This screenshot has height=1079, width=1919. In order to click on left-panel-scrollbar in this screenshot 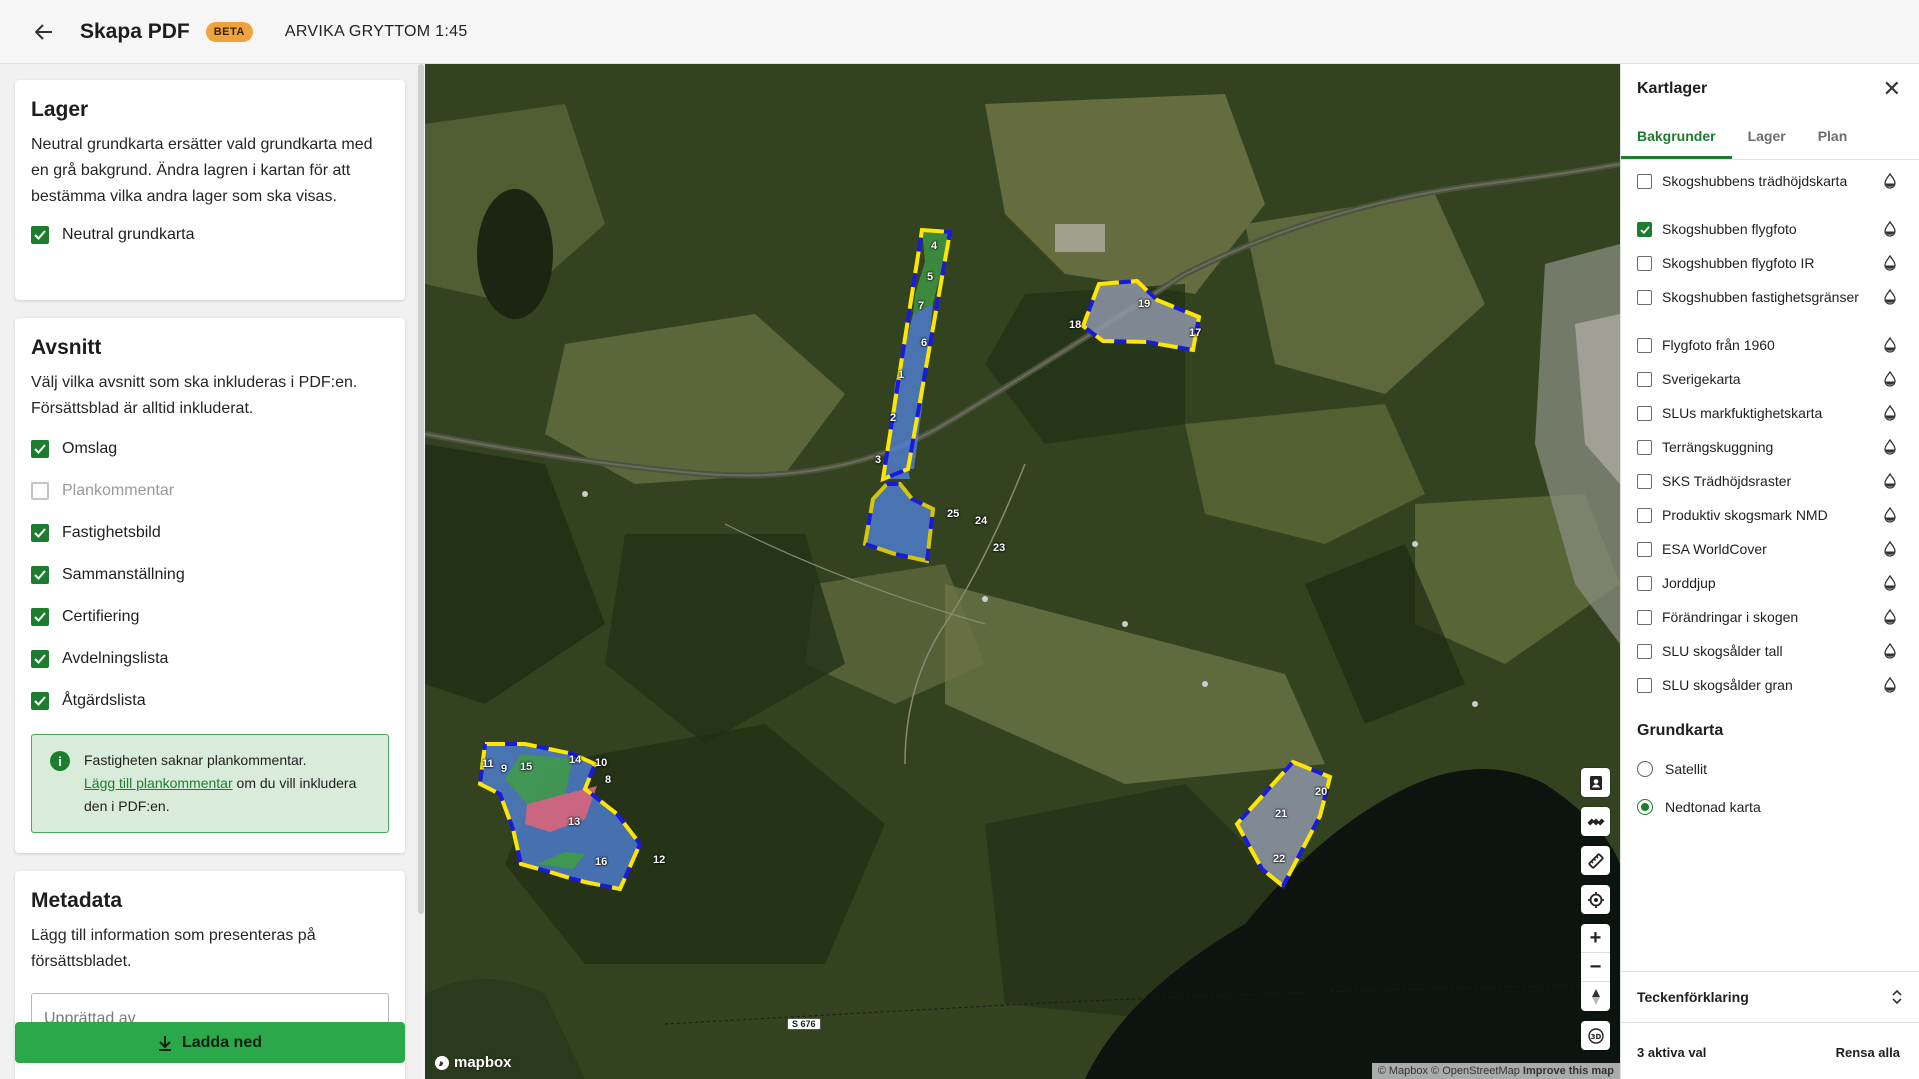, I will do `click(421, 489)`.